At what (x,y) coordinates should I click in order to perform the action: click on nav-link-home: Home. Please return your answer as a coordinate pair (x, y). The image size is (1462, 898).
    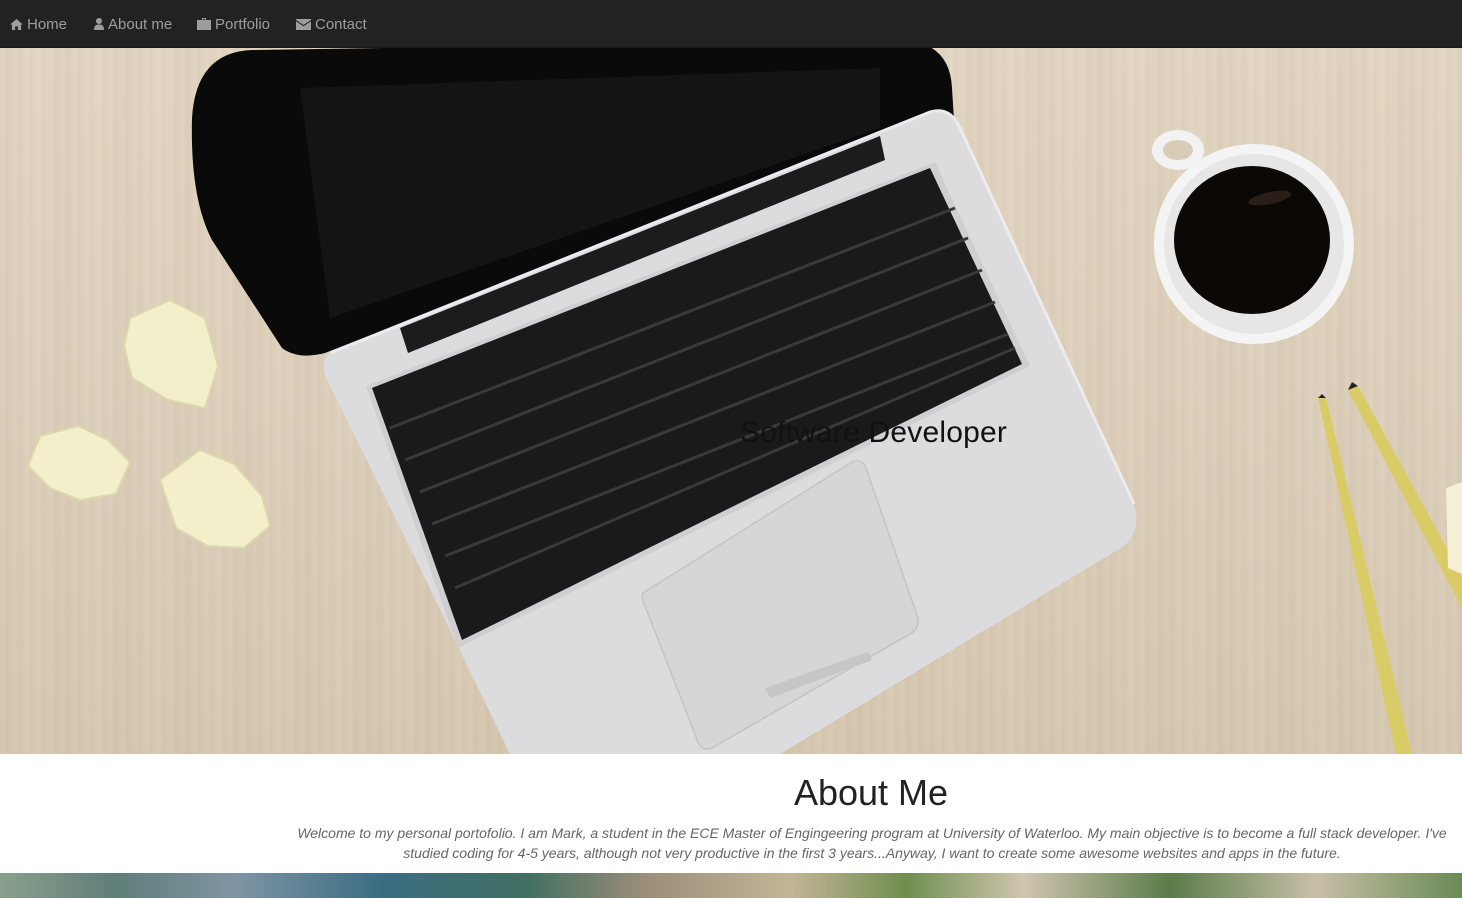
    Looking at the image, I should click on (38, 24).